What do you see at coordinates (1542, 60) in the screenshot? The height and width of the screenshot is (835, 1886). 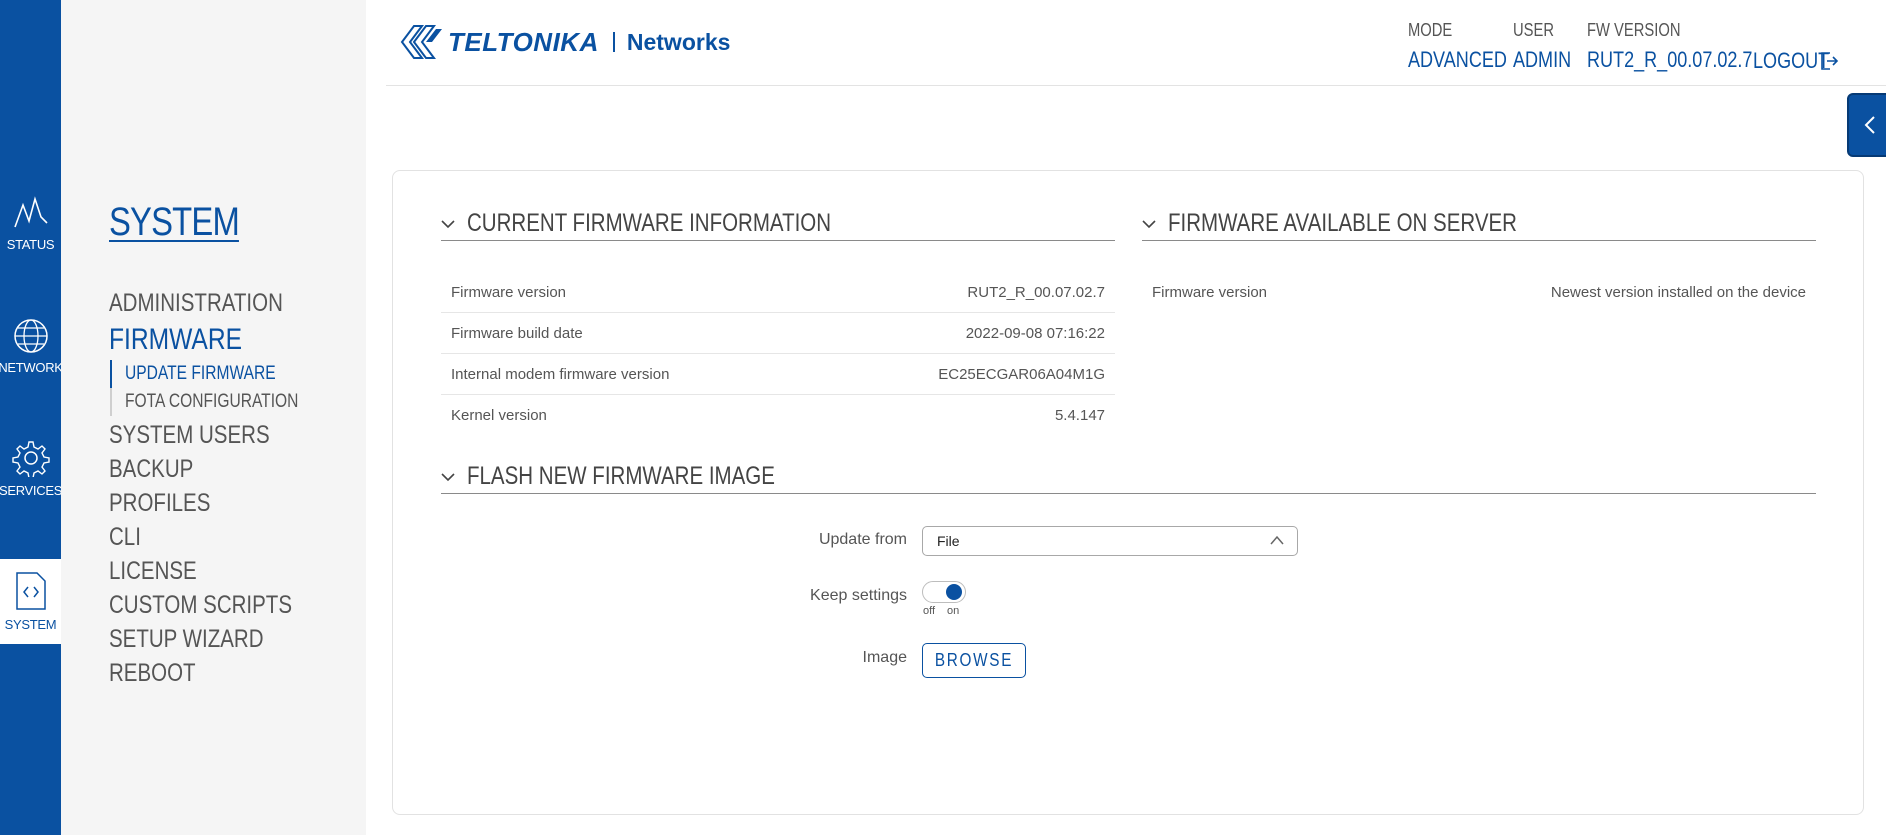 I see `user-value: ADMIN` at bounding box center [1542, 60].